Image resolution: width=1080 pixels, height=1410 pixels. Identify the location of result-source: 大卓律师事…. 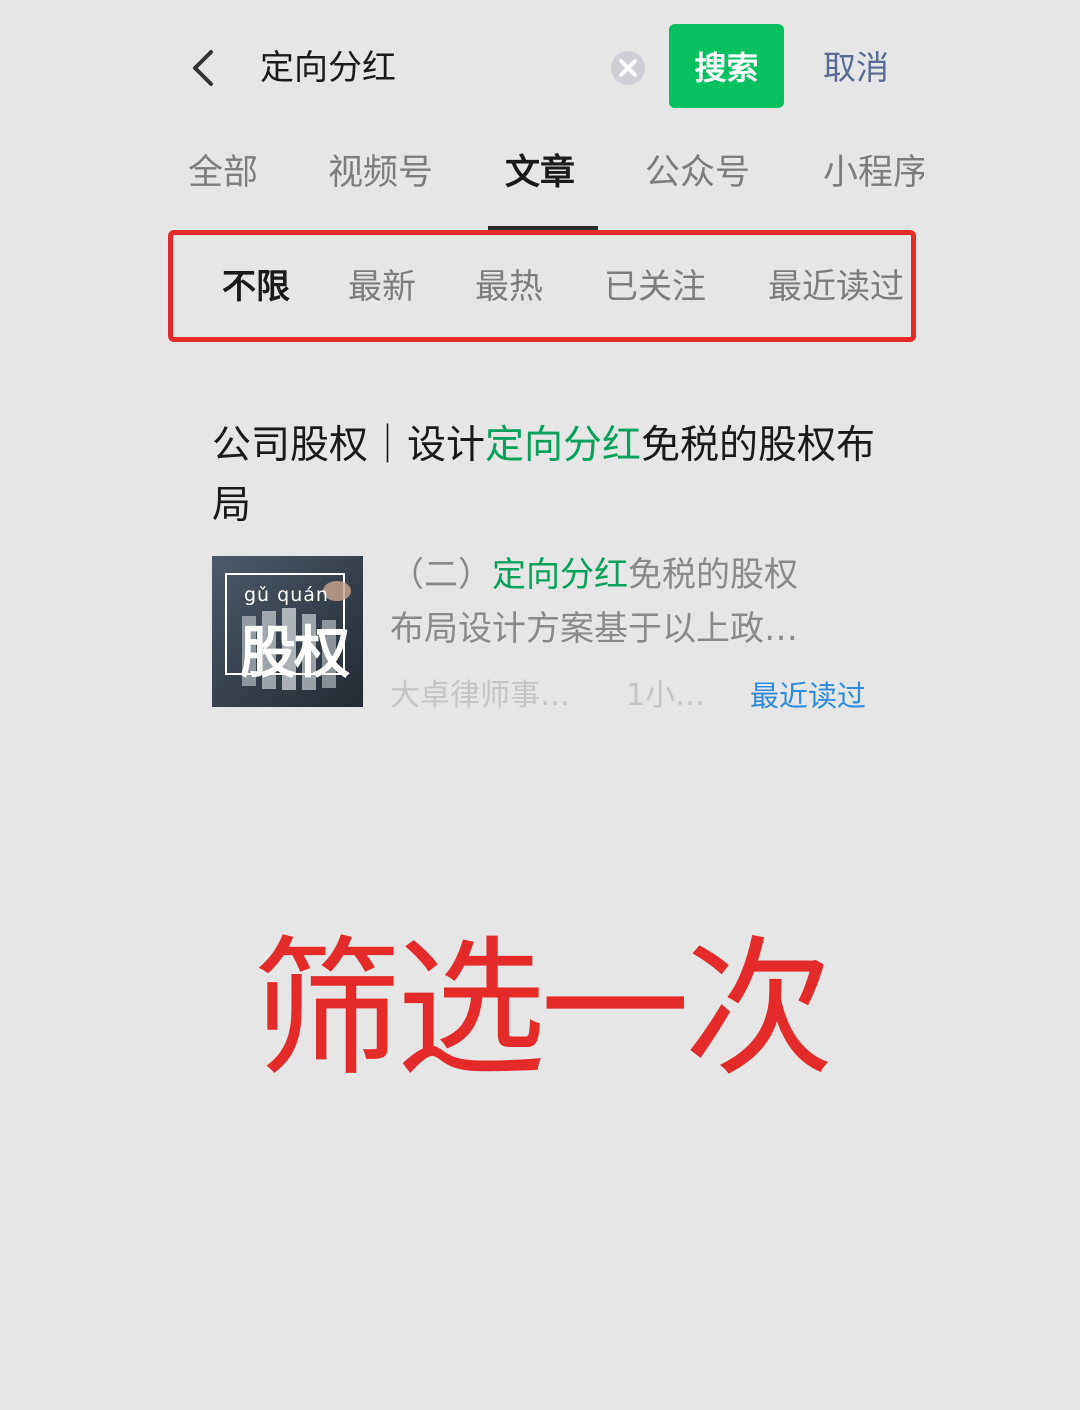
(480, 695).